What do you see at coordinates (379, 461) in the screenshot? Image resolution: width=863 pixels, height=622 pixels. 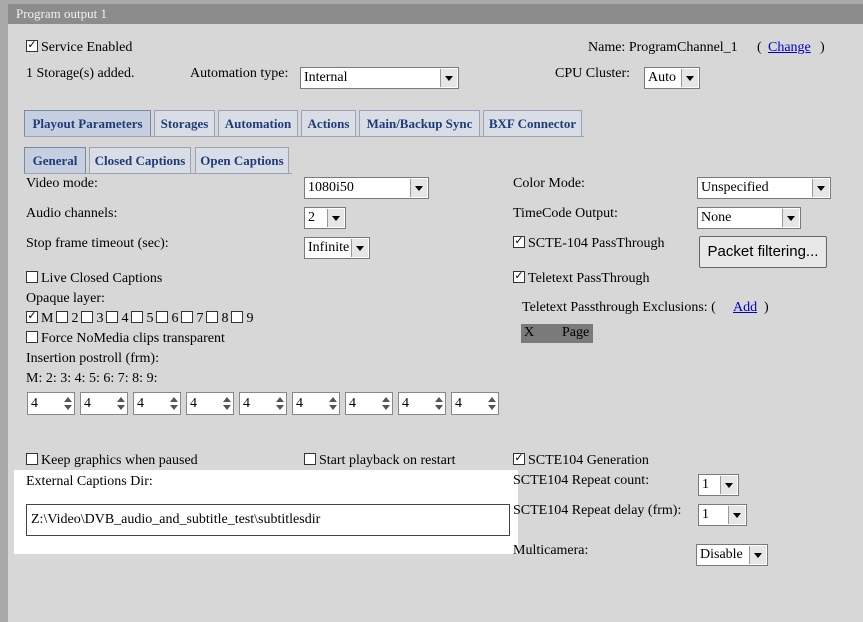 I see `start-playback-checkbox: Start playback on restart` at bounding box center [379, 461].